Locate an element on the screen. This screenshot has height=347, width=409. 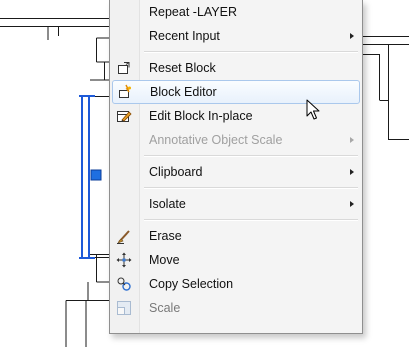
menu-item-repeat-layer: Repeat -LAYER is located at coordinates (236, 12).